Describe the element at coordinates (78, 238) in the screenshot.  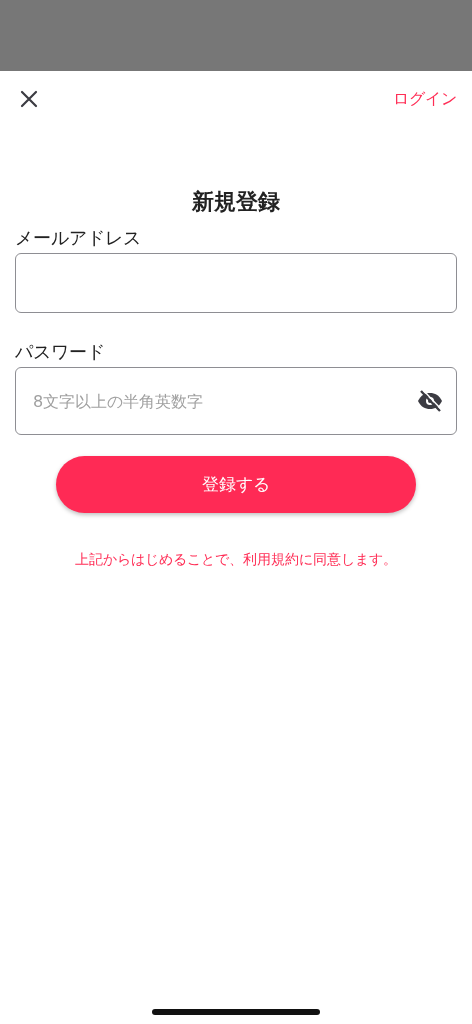
I see `field-label: メールアドレス` at that location.